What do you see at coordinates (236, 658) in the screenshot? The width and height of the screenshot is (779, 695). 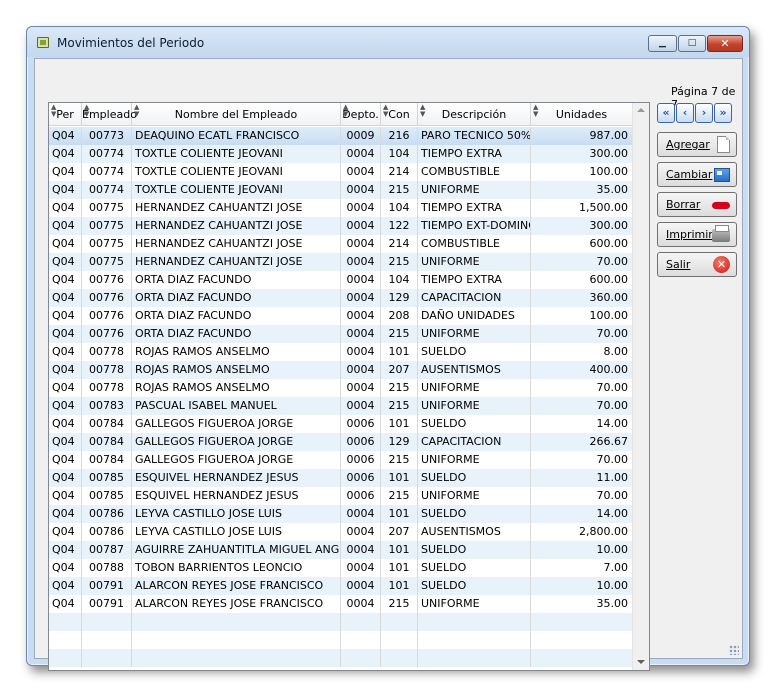 I see `cell-nombre` at bounding box center [236, 658].